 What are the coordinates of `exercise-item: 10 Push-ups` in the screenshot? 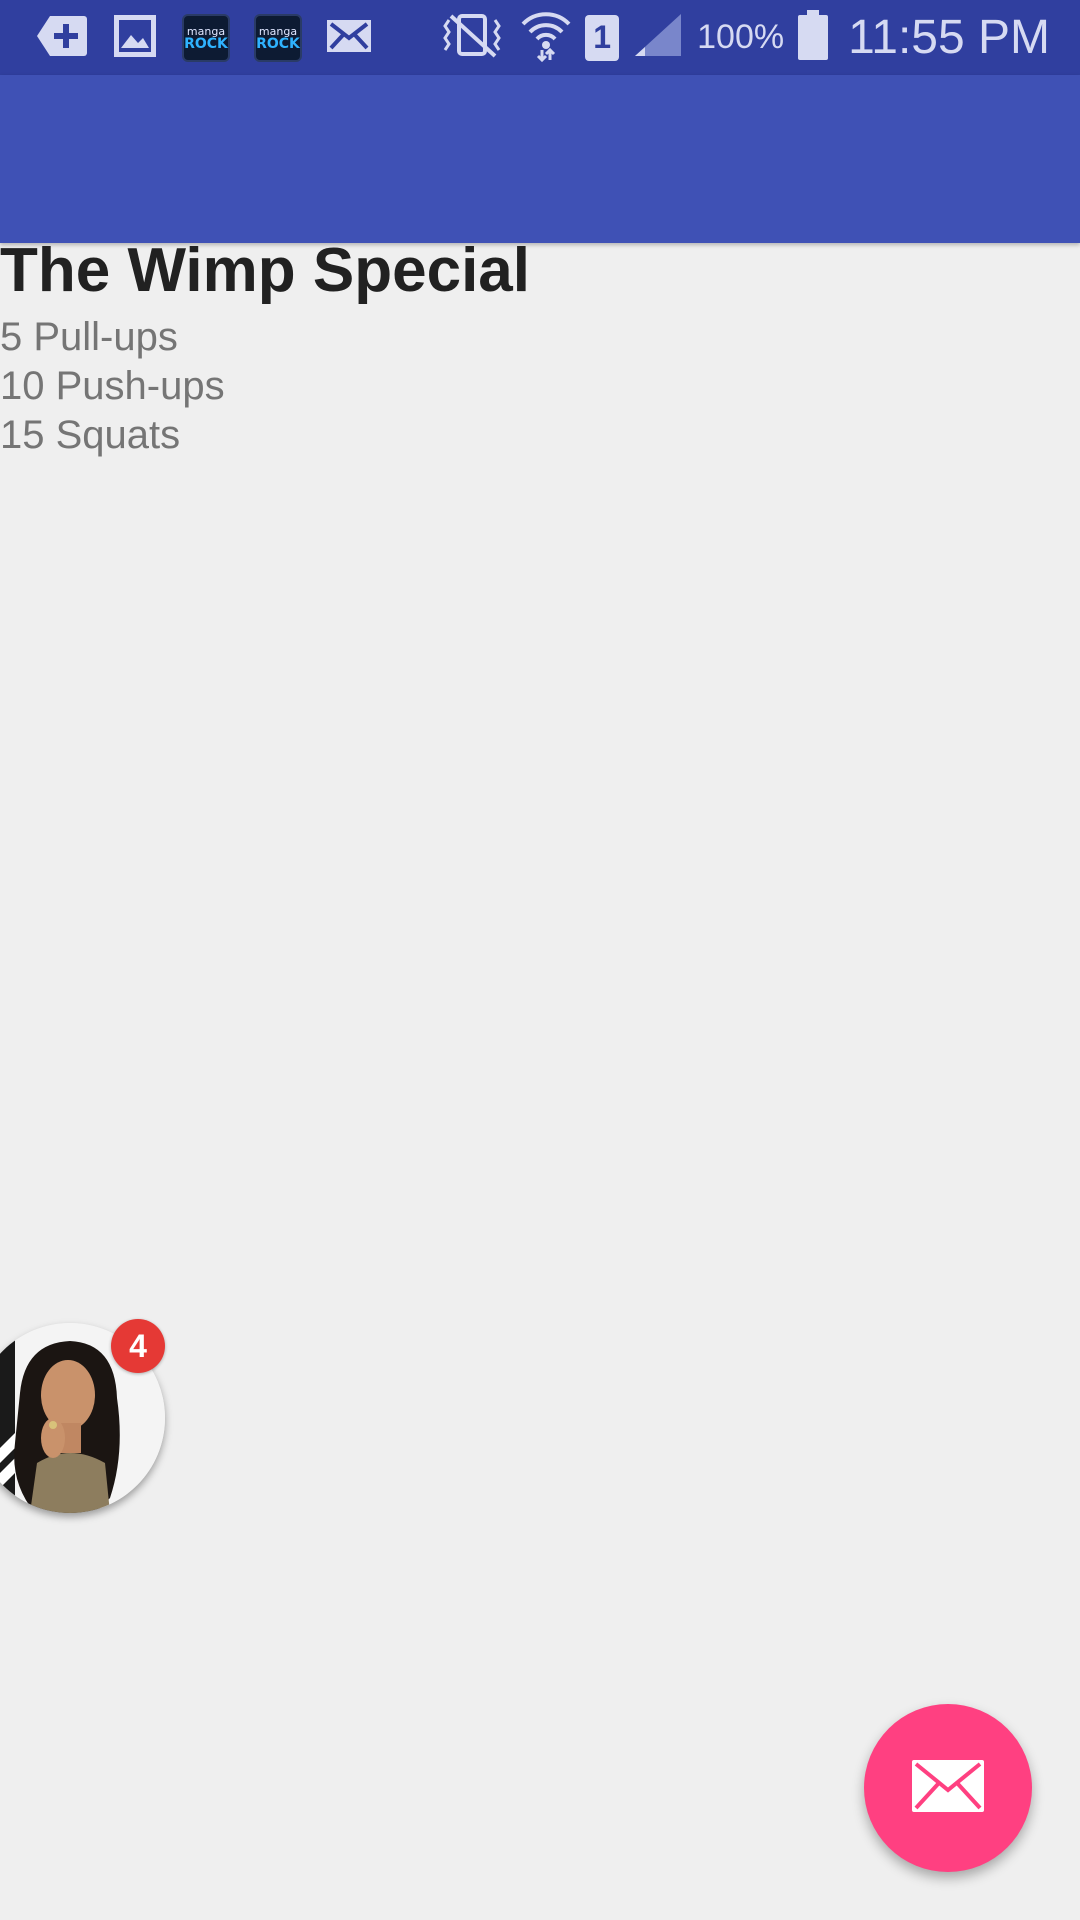 It's located at (112, 386).